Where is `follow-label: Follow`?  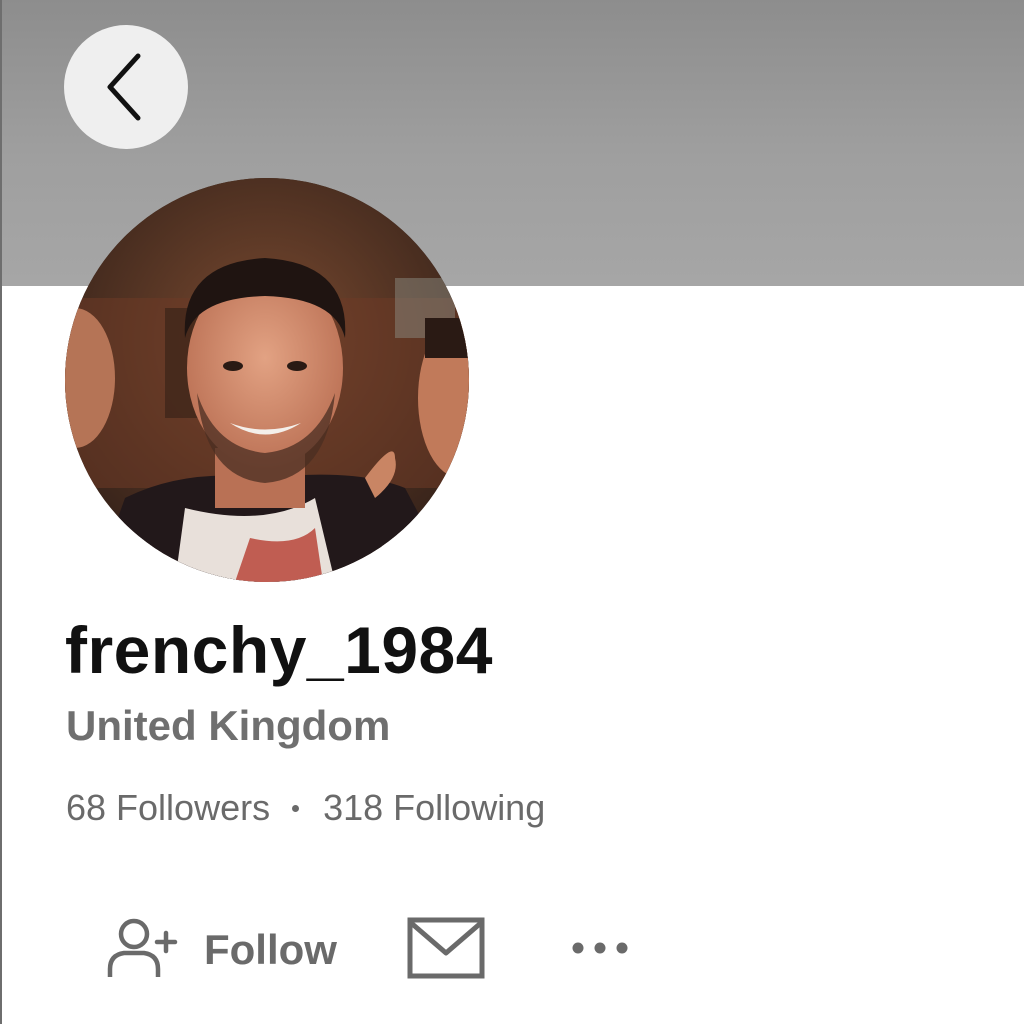
follow-label: Follow is located at coordinates (270, 949).